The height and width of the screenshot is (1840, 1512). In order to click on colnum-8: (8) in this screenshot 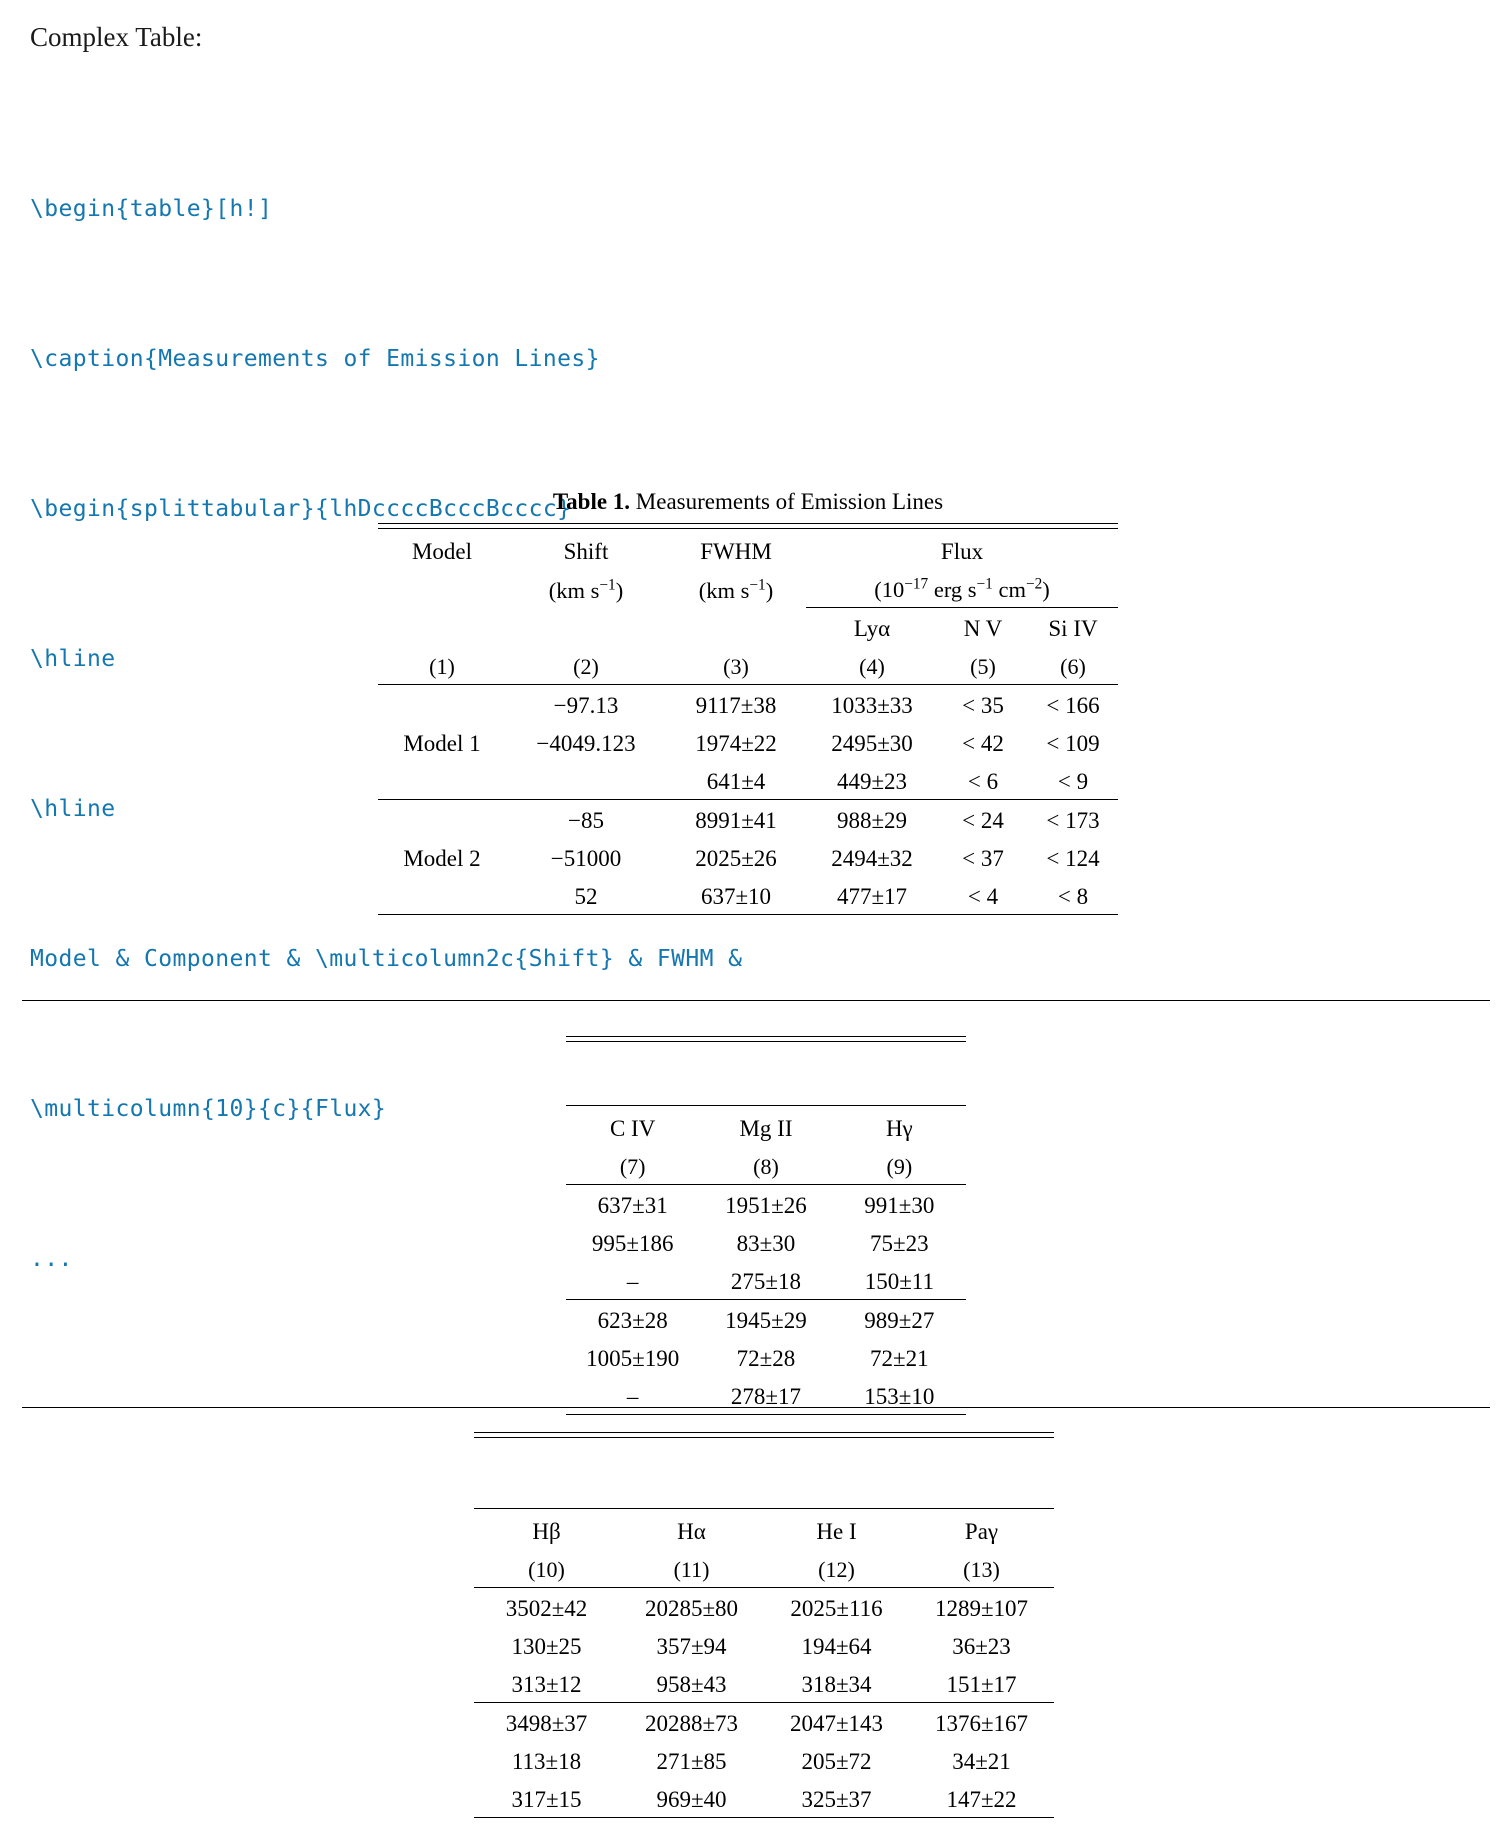, I will do `click(766, 1165)`.